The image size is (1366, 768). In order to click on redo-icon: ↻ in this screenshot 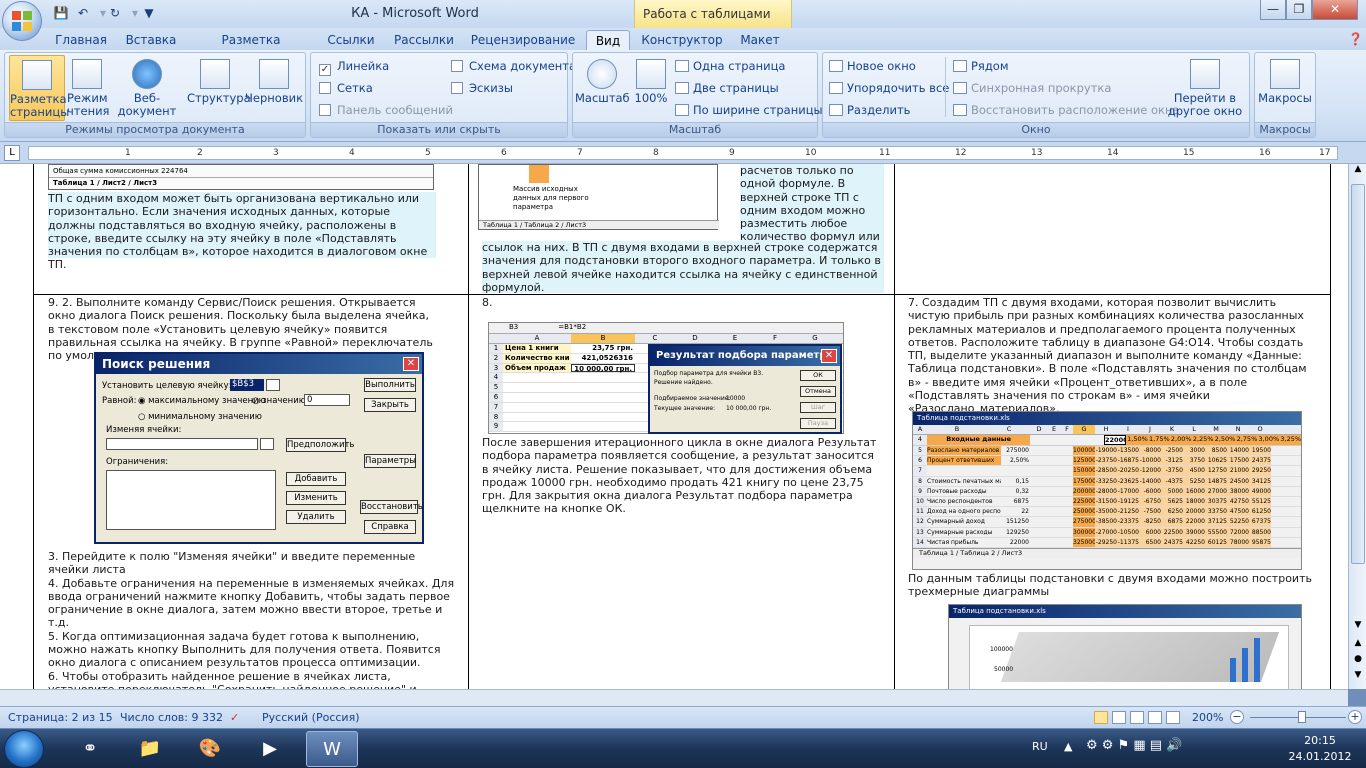, I will do `click(115, 13)`.